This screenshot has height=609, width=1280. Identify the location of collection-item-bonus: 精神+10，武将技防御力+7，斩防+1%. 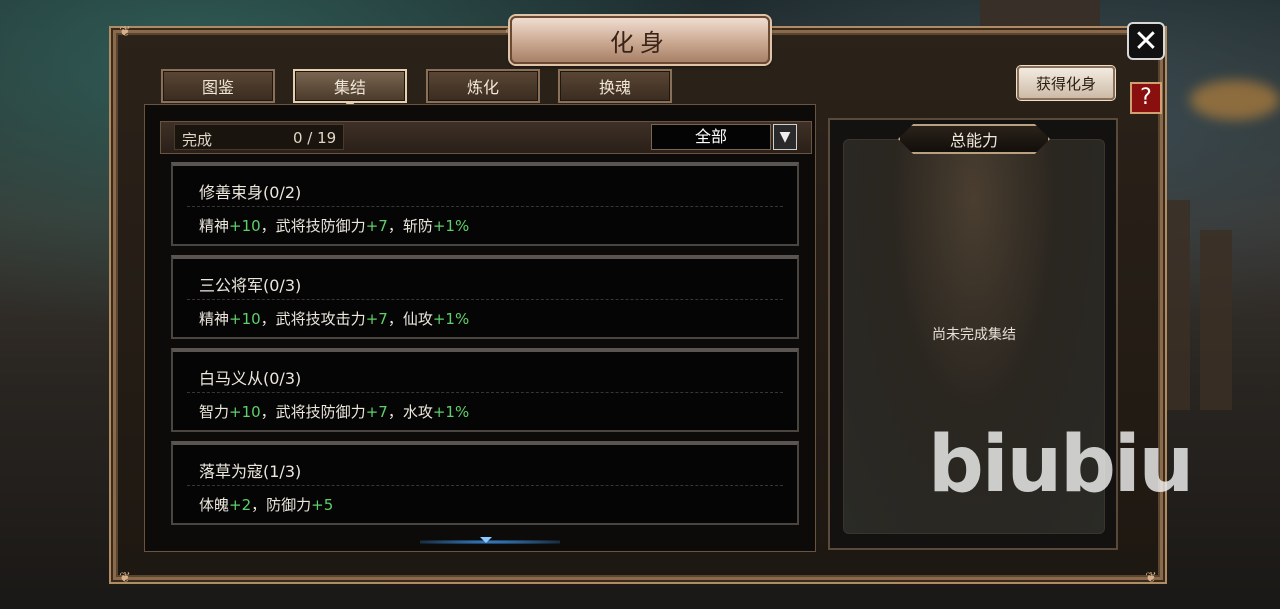
(334, 225).